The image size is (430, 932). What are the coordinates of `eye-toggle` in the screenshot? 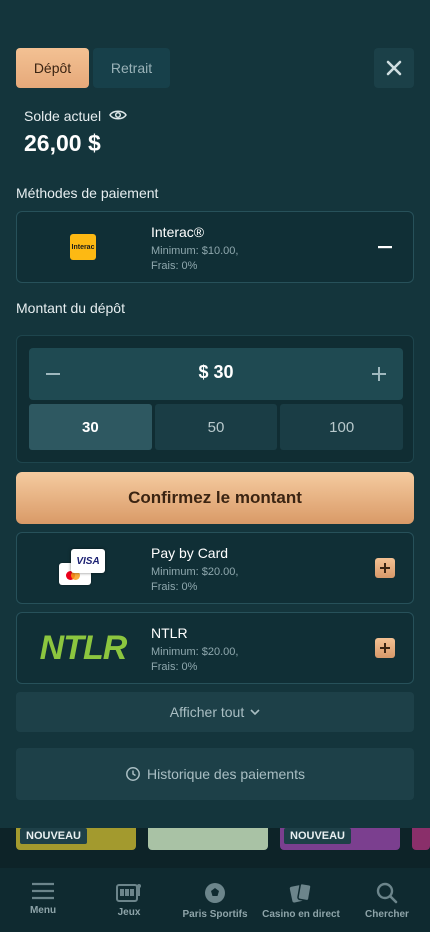 It's located at (118, 116).